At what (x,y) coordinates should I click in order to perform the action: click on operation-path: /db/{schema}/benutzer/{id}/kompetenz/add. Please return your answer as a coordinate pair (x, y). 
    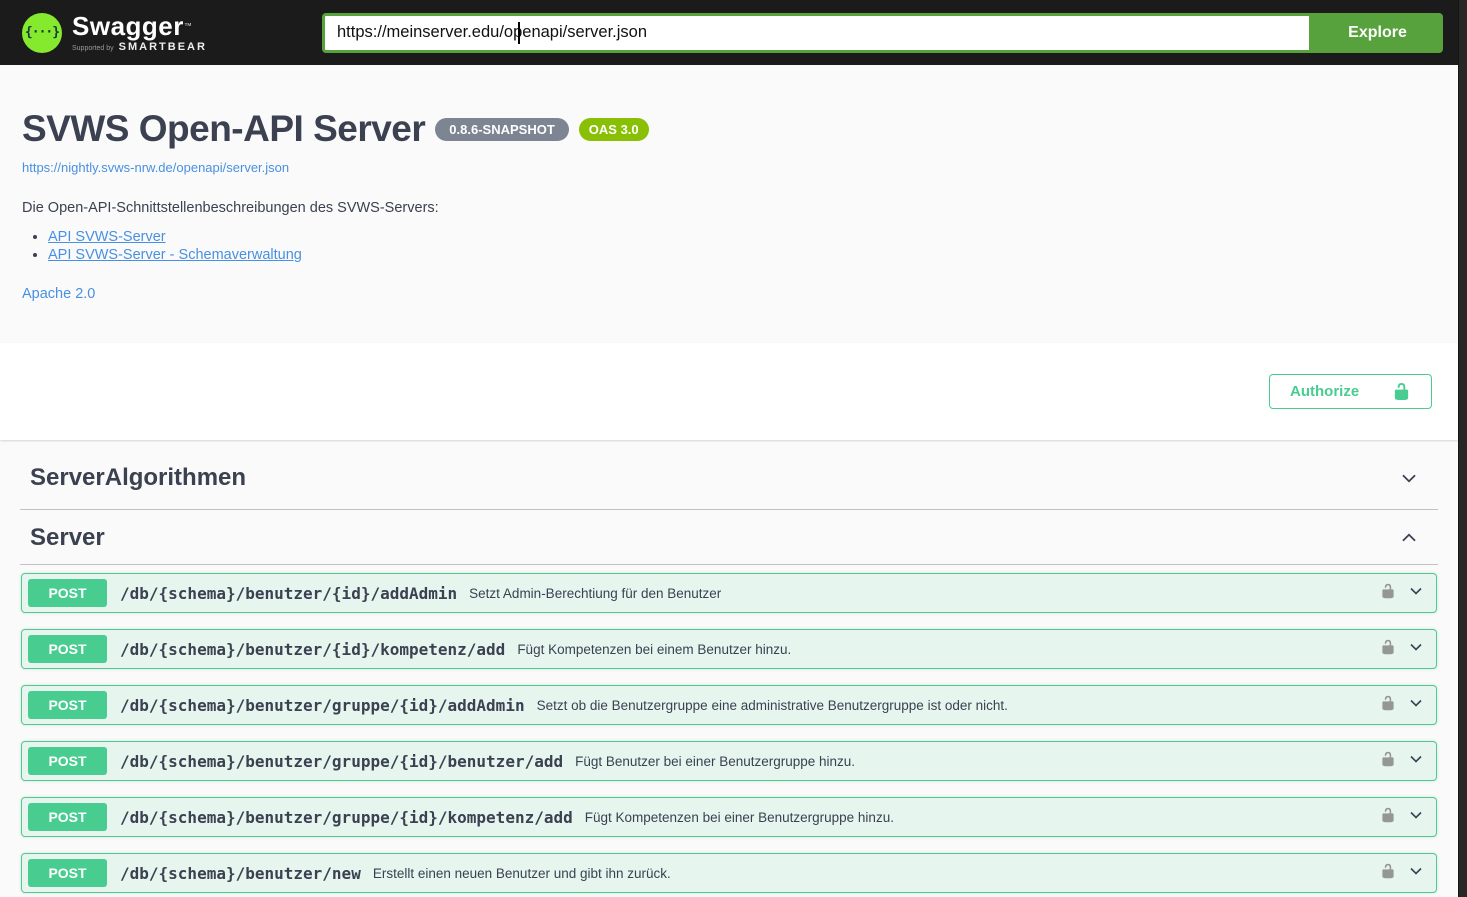
    Looking at the image, I should click on (312, 649).